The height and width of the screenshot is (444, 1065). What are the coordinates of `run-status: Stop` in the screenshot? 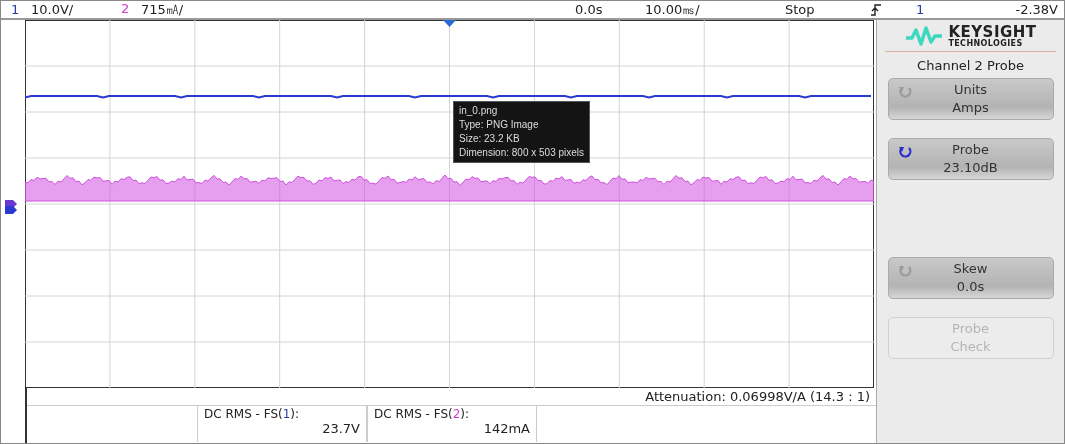 It's located at (800, 9).